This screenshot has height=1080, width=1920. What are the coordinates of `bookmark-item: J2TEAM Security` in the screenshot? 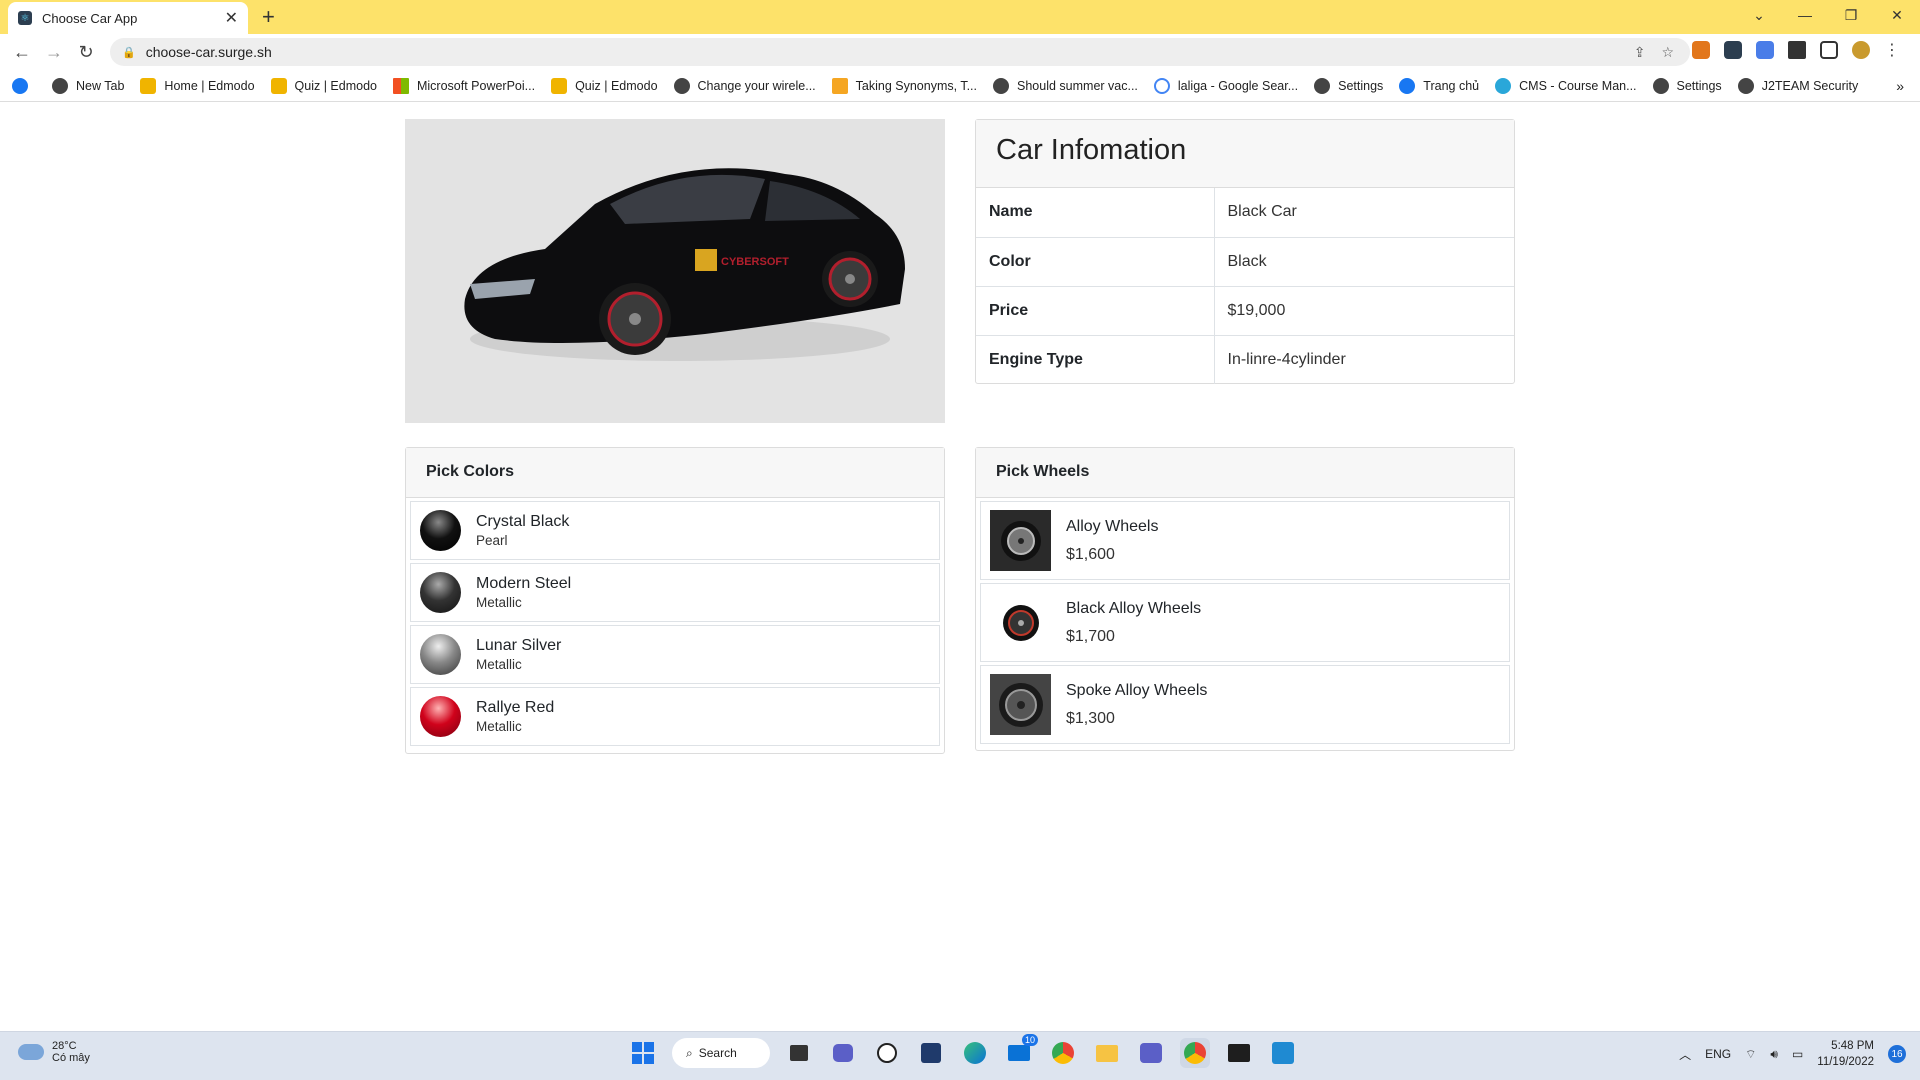 It's located at (1797, 85).